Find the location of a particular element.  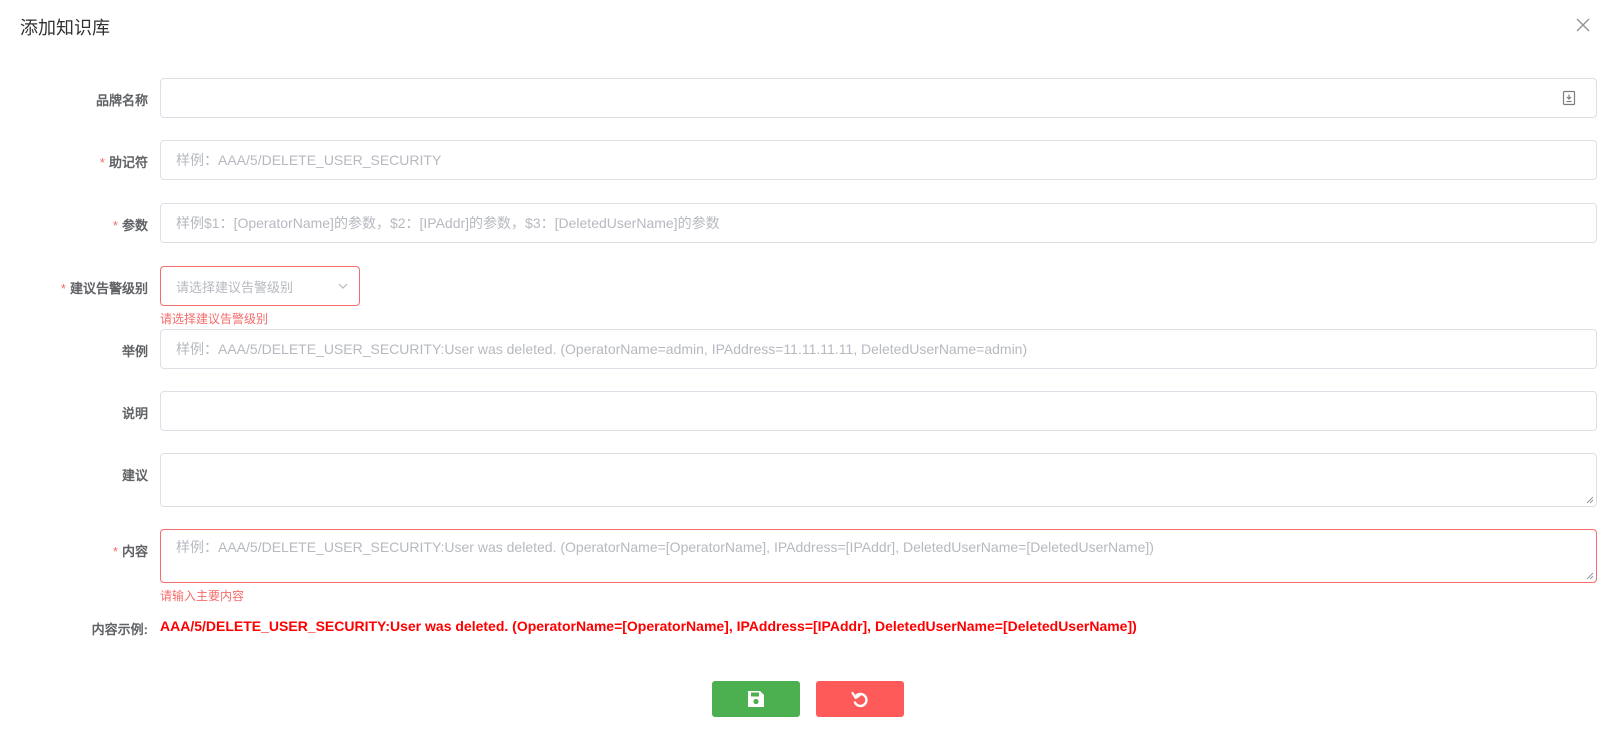

floppy-disk-icon is located at coordinates (756, 699).